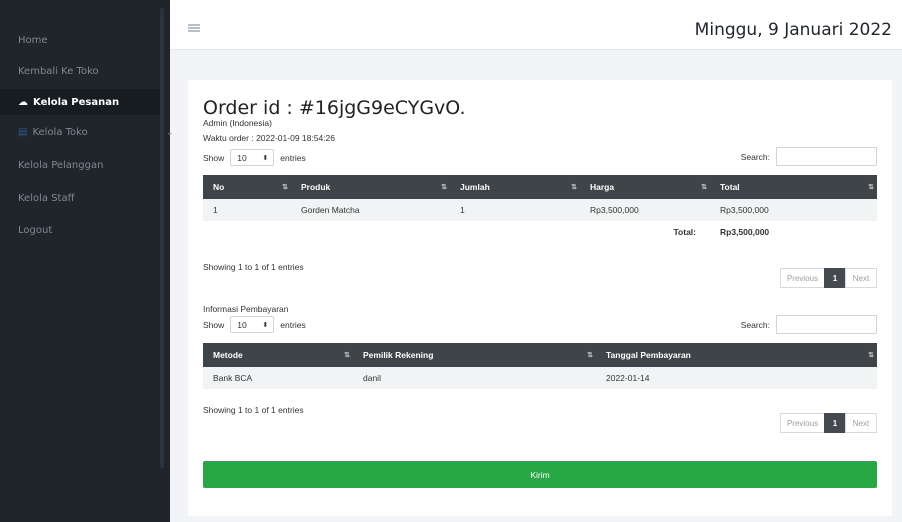  Describe the element at coordinates (793, 232) in the screenshot. I see `total-value: Rp3,500,000` at that location.